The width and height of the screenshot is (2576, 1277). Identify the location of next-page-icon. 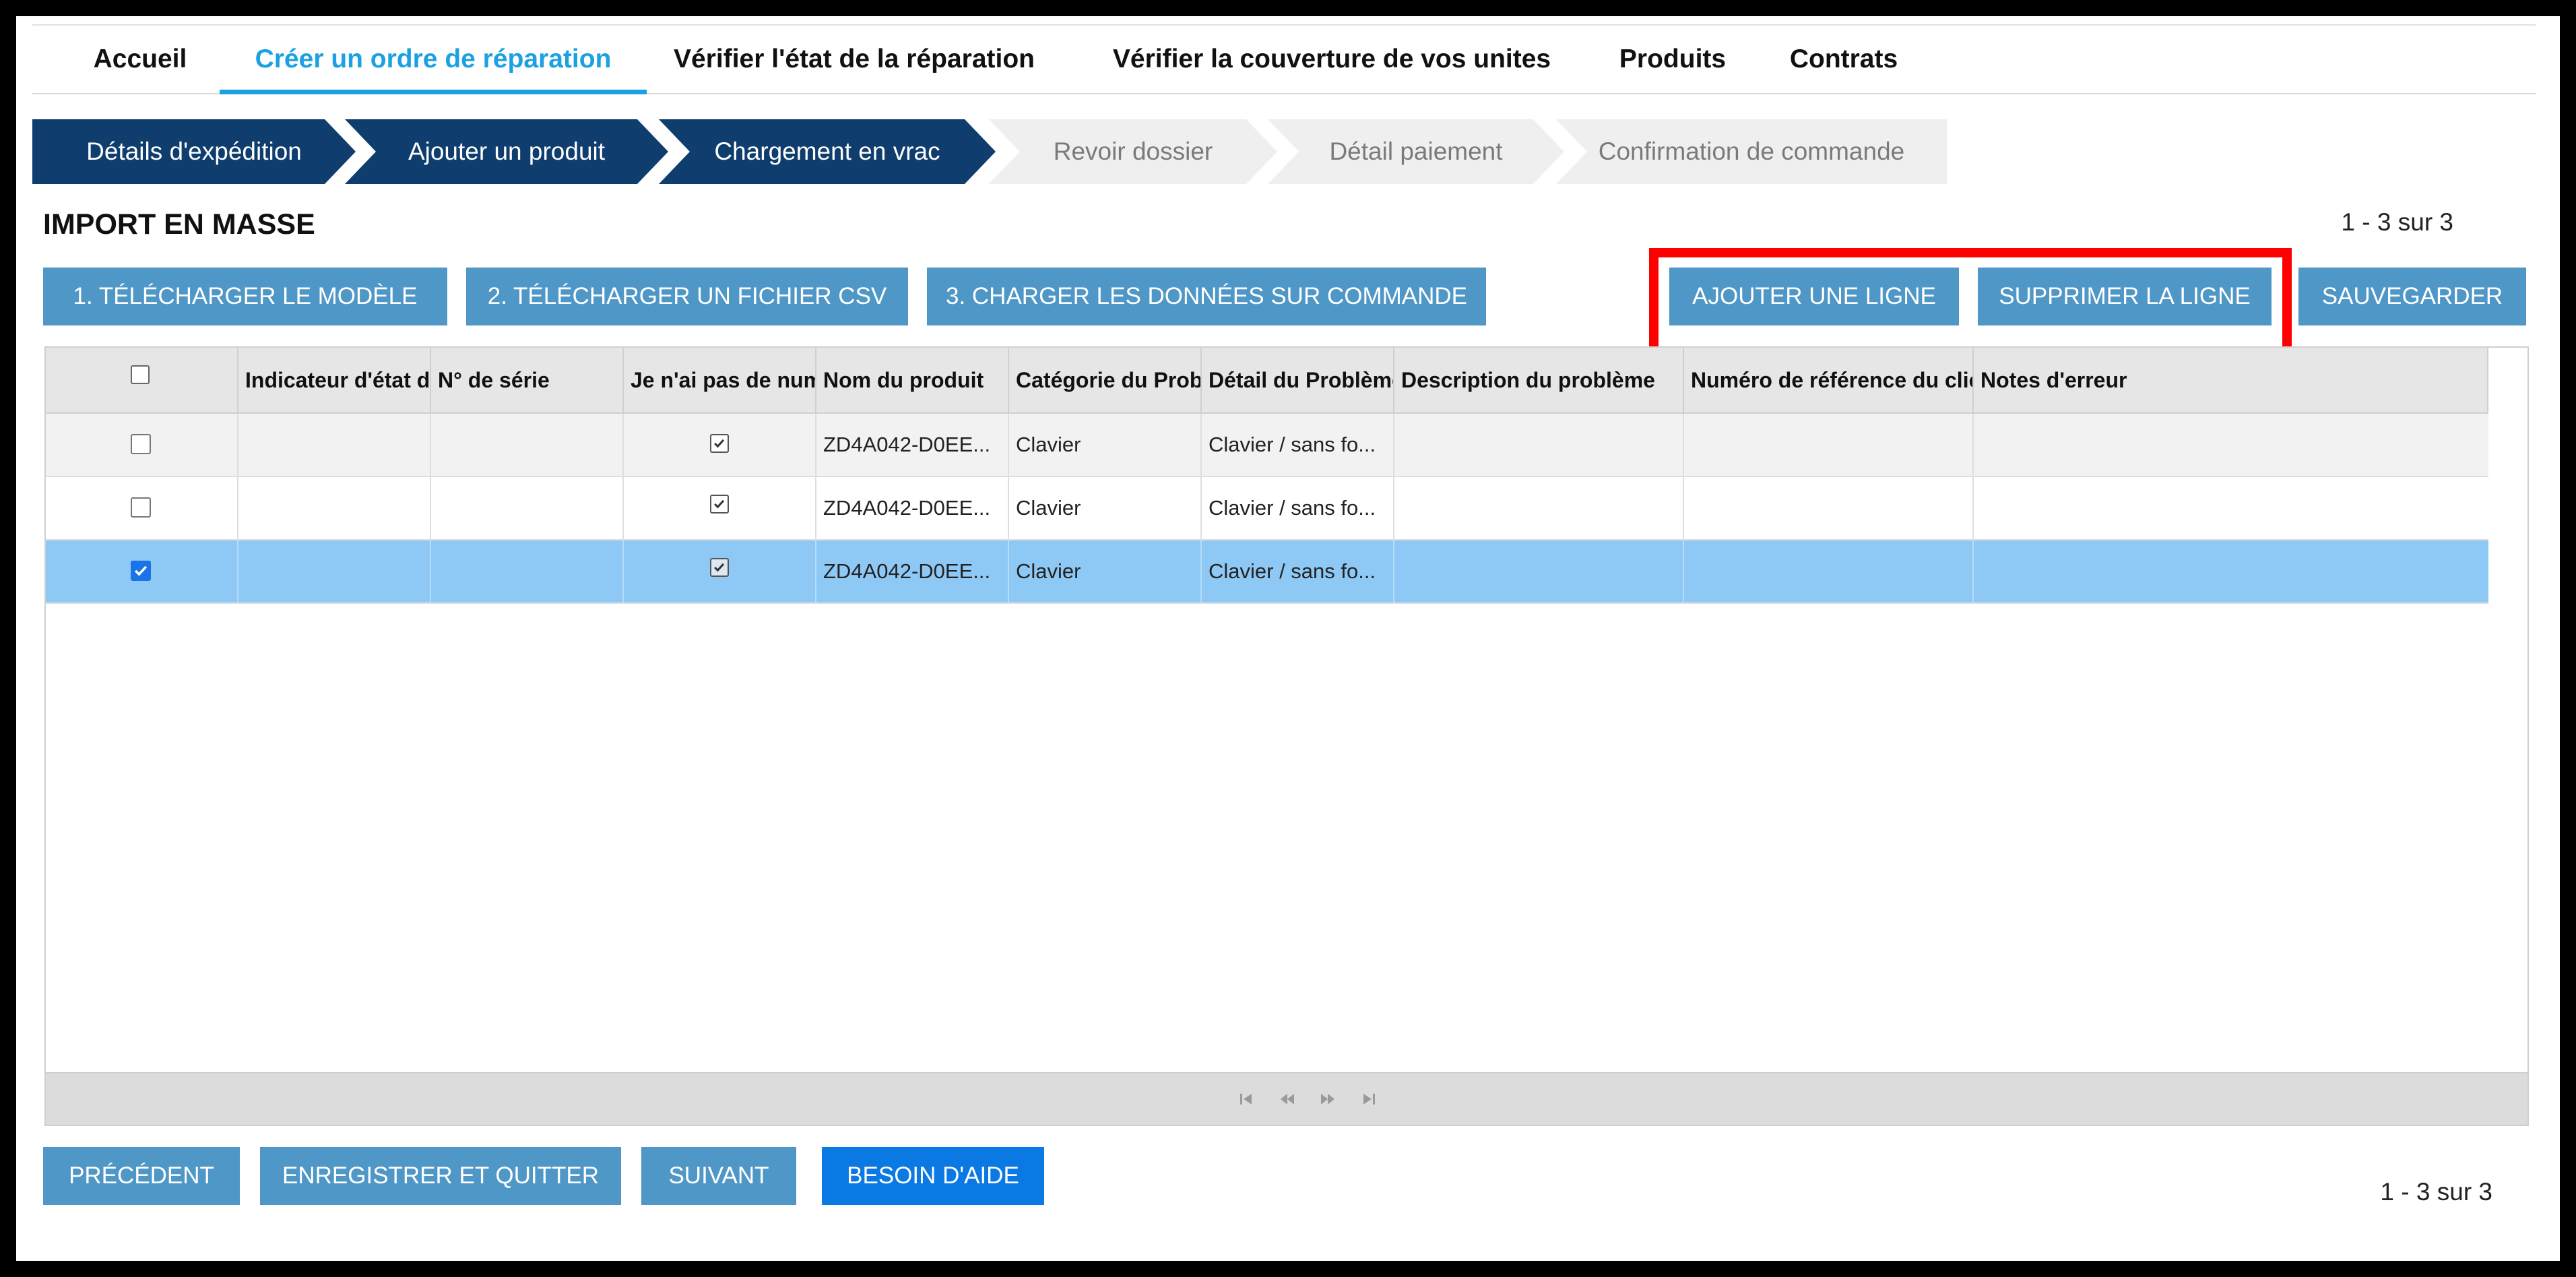
(1328, 1099).